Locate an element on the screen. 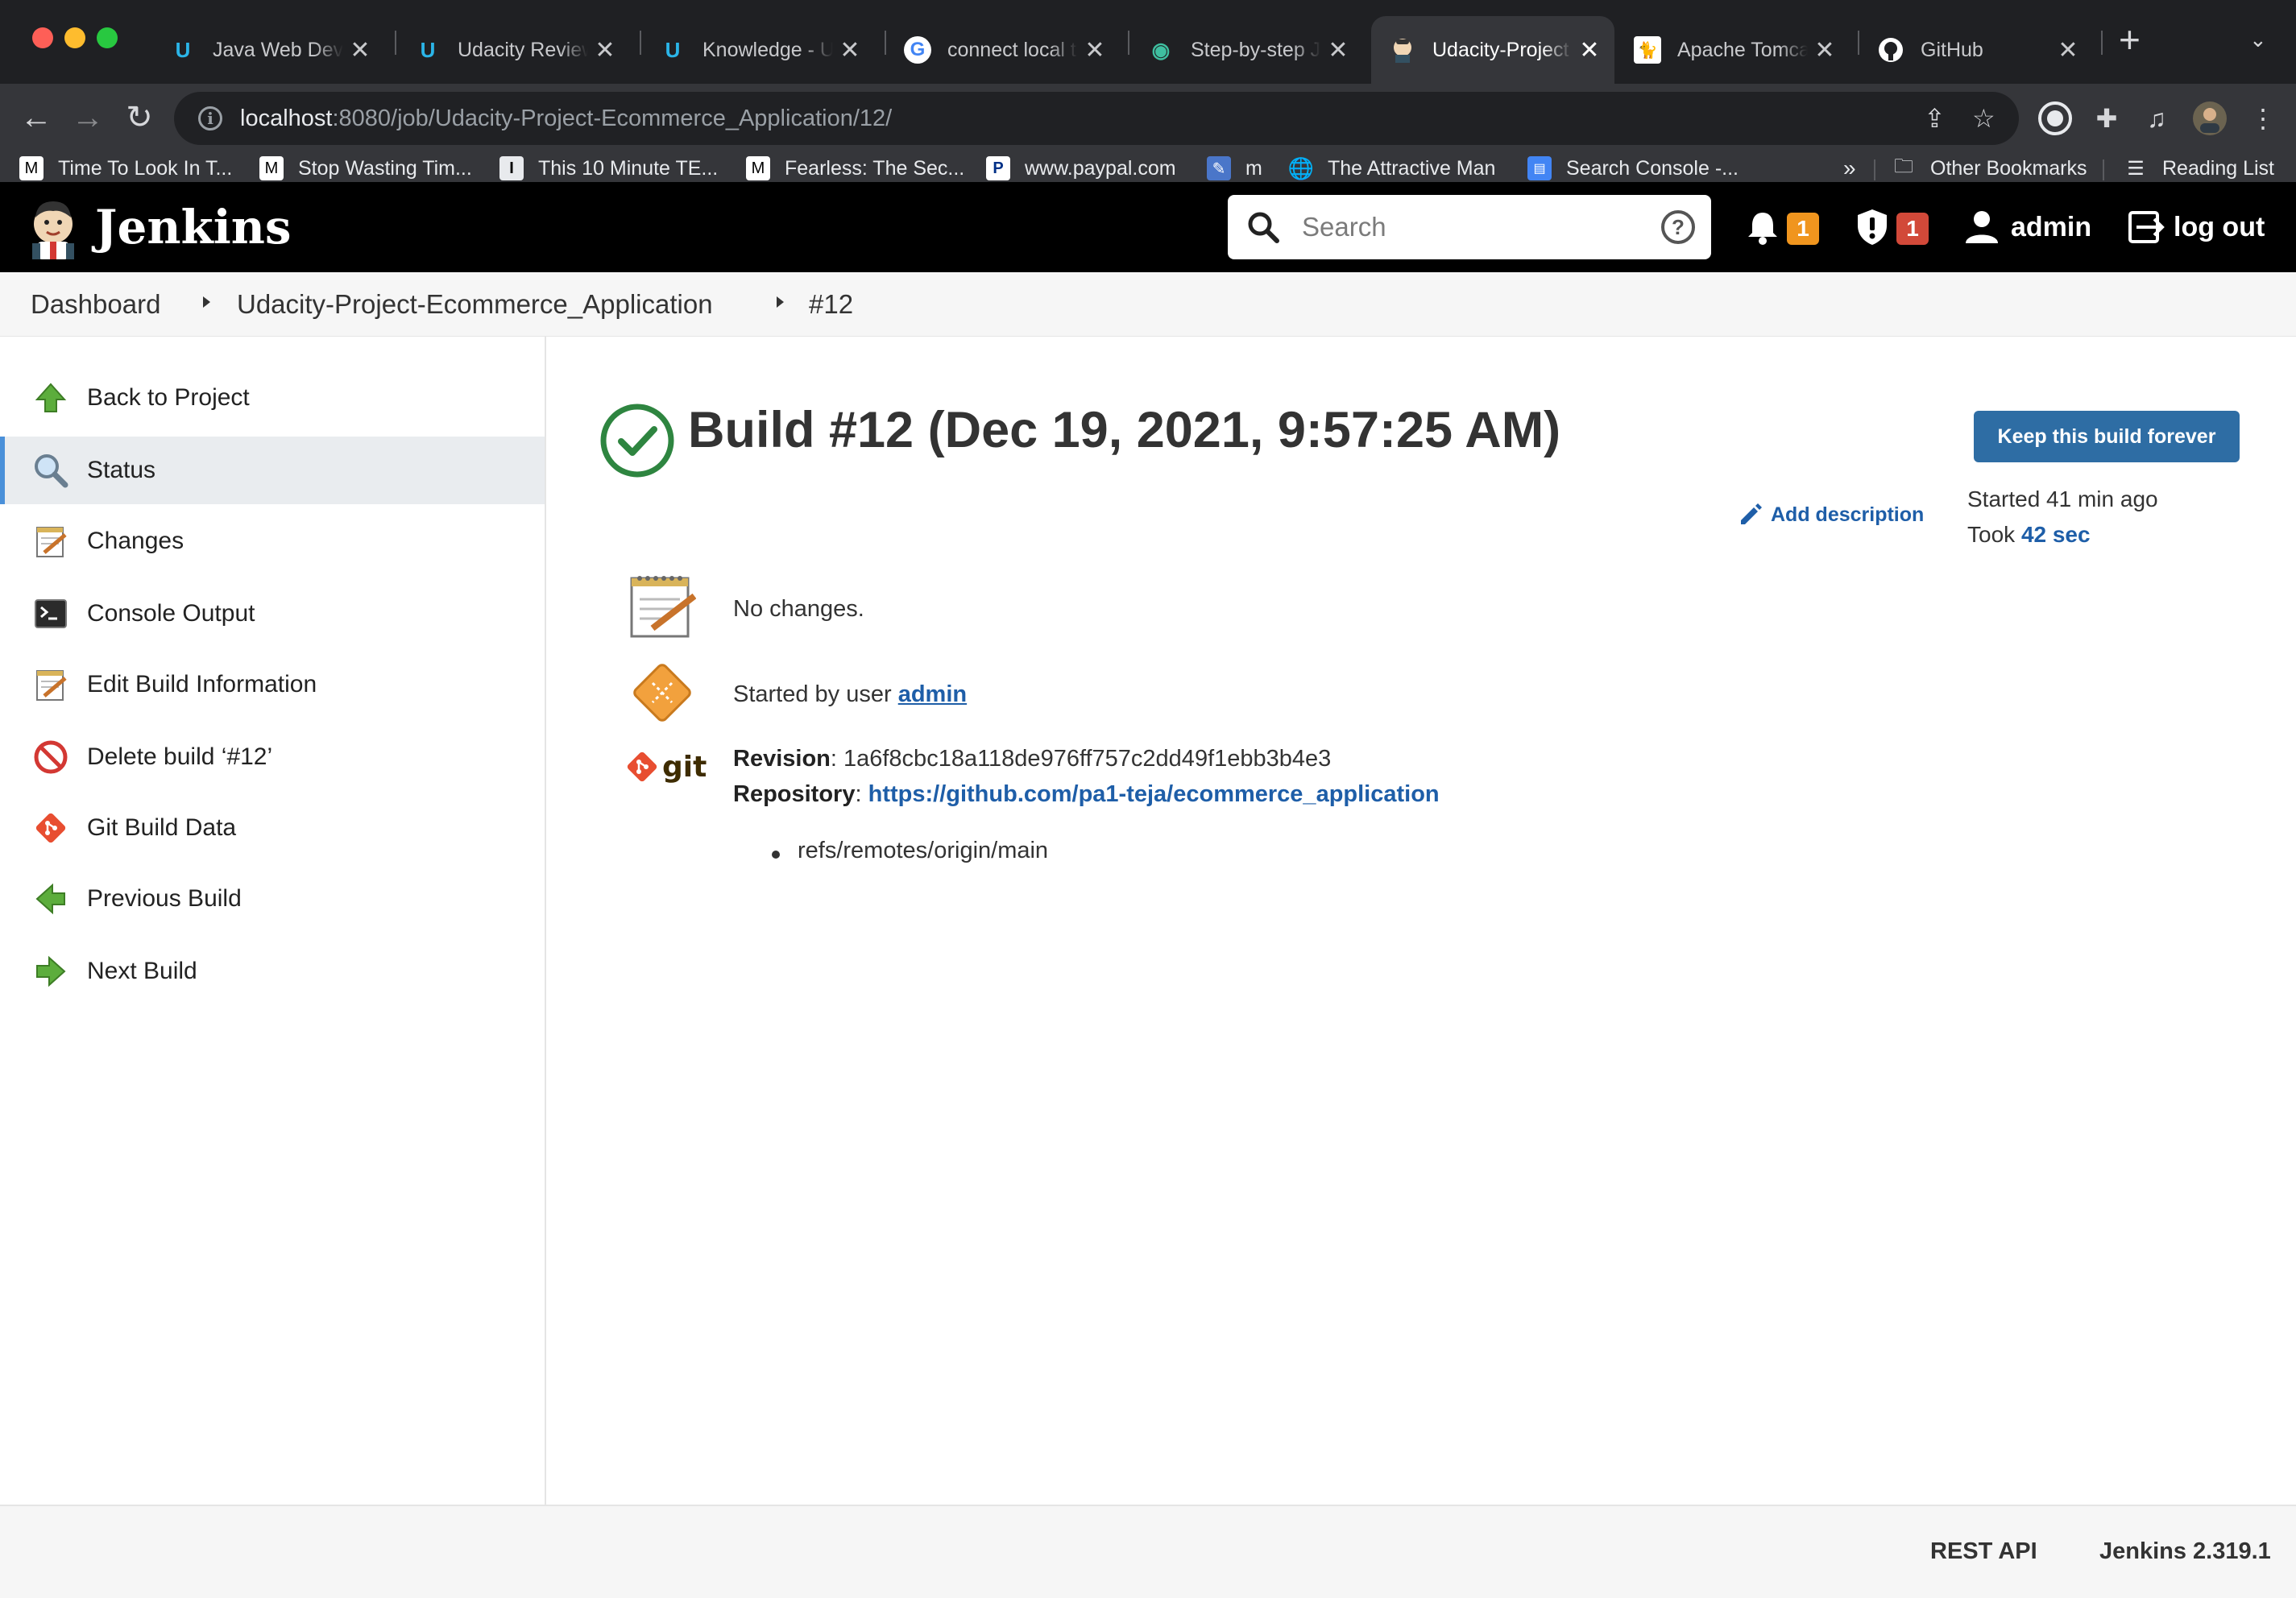 The image size is (2296, 1598). browser-menu-icon: ⋮ is located at coordinates (2262, 119).